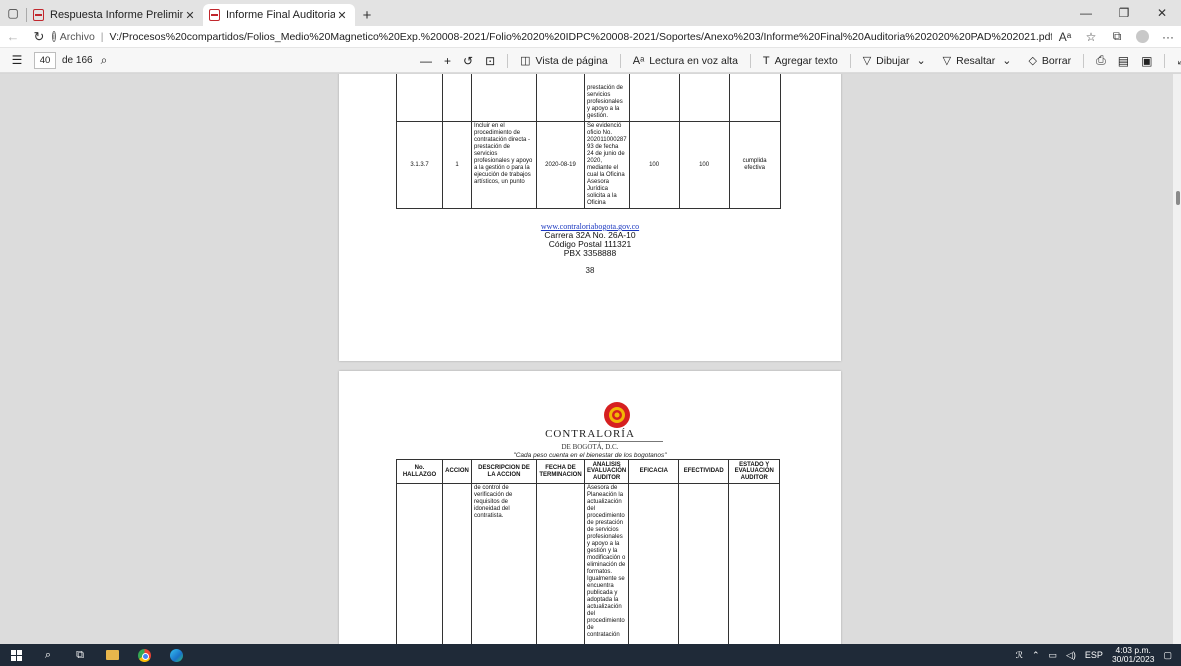  Describe the element at coordinates (685, 61) in the screenshot. I see `read-aloud-button: Aᵃ Lectura en voz alta` at that location.